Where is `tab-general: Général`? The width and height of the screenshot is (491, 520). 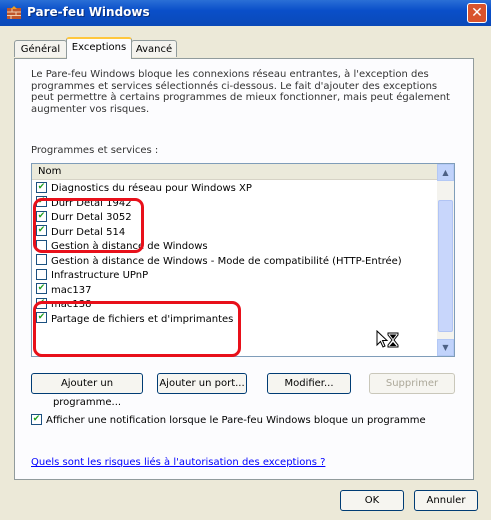 tab-general: Général is located at coordinates (40, 48).